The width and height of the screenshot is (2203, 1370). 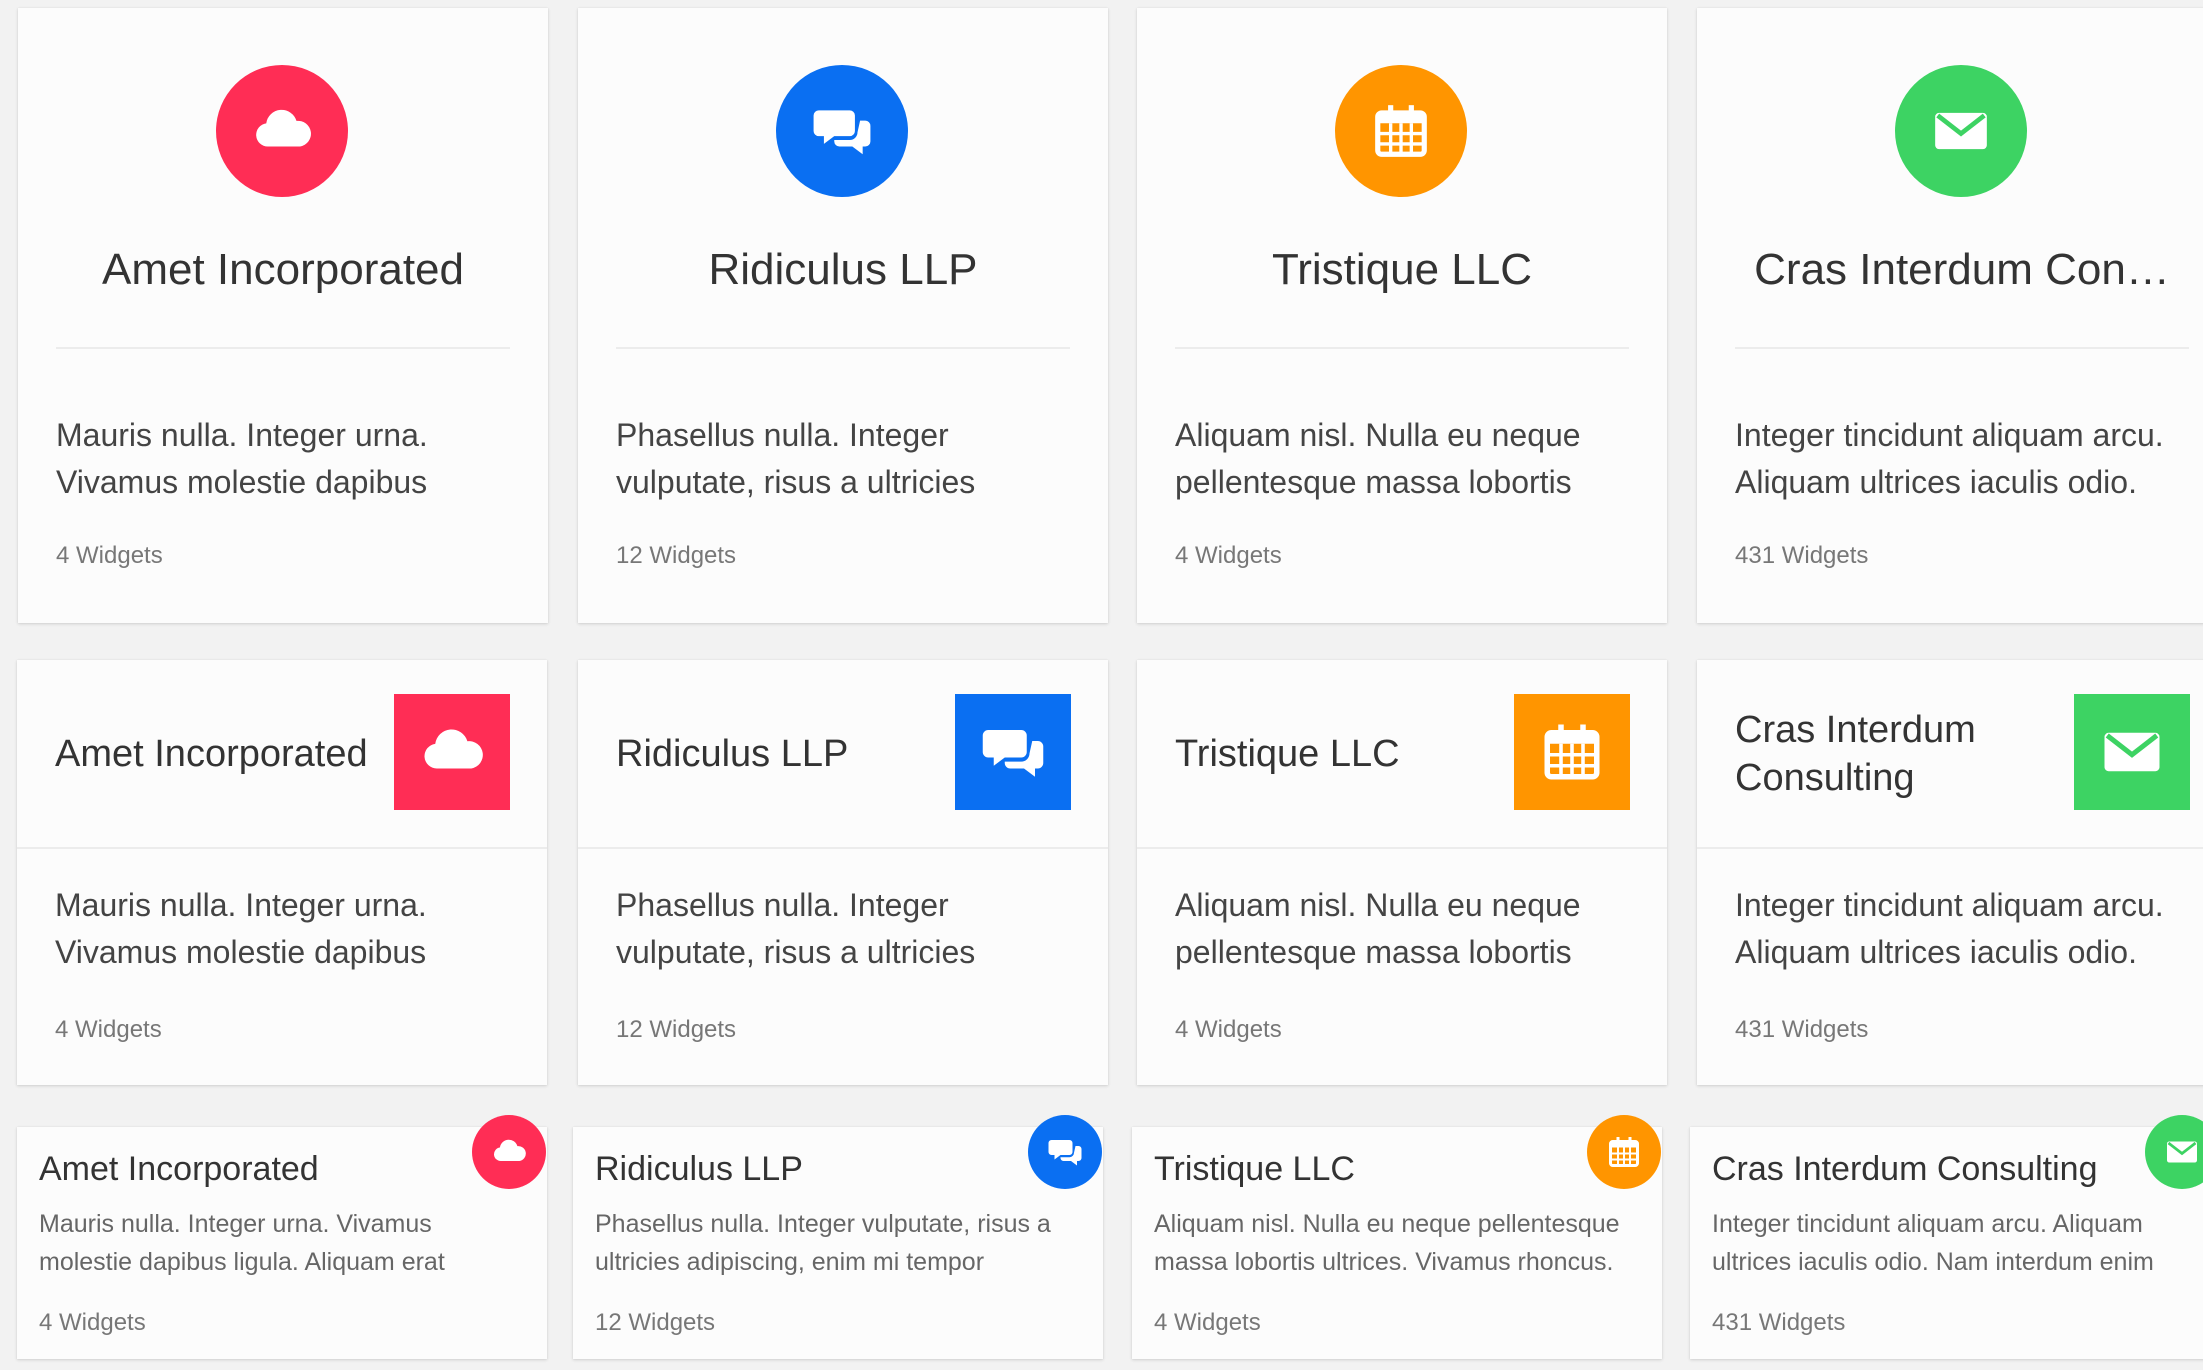 I want to click on cloud-icon-square, so click(x=452, y=752).